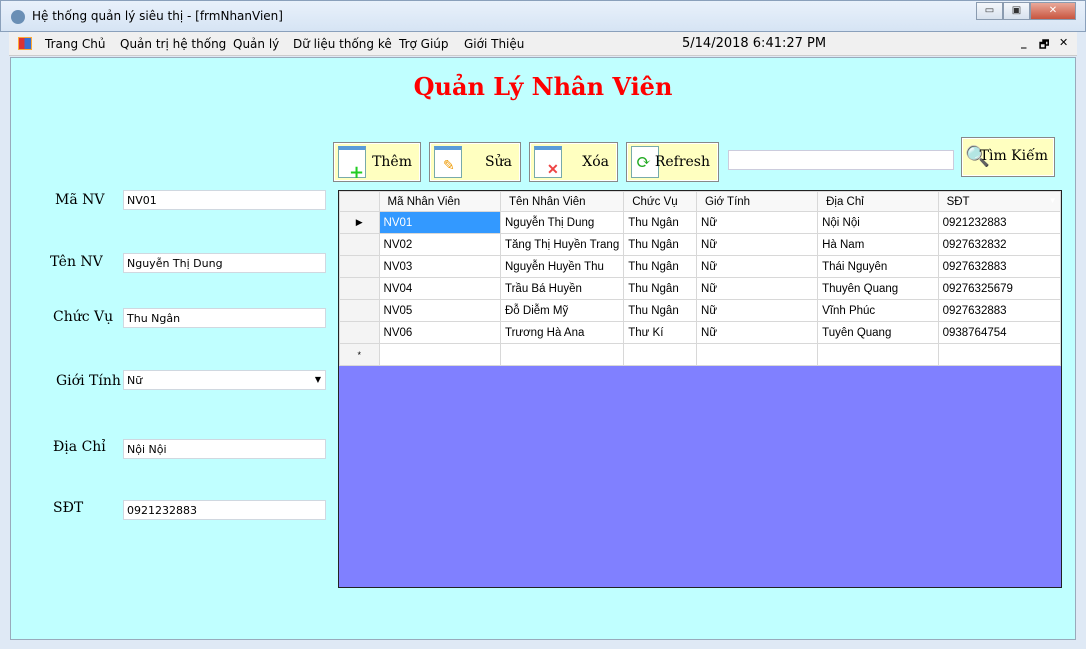  I want to click on cell-sdt: 09276325679, so click(999, 288).